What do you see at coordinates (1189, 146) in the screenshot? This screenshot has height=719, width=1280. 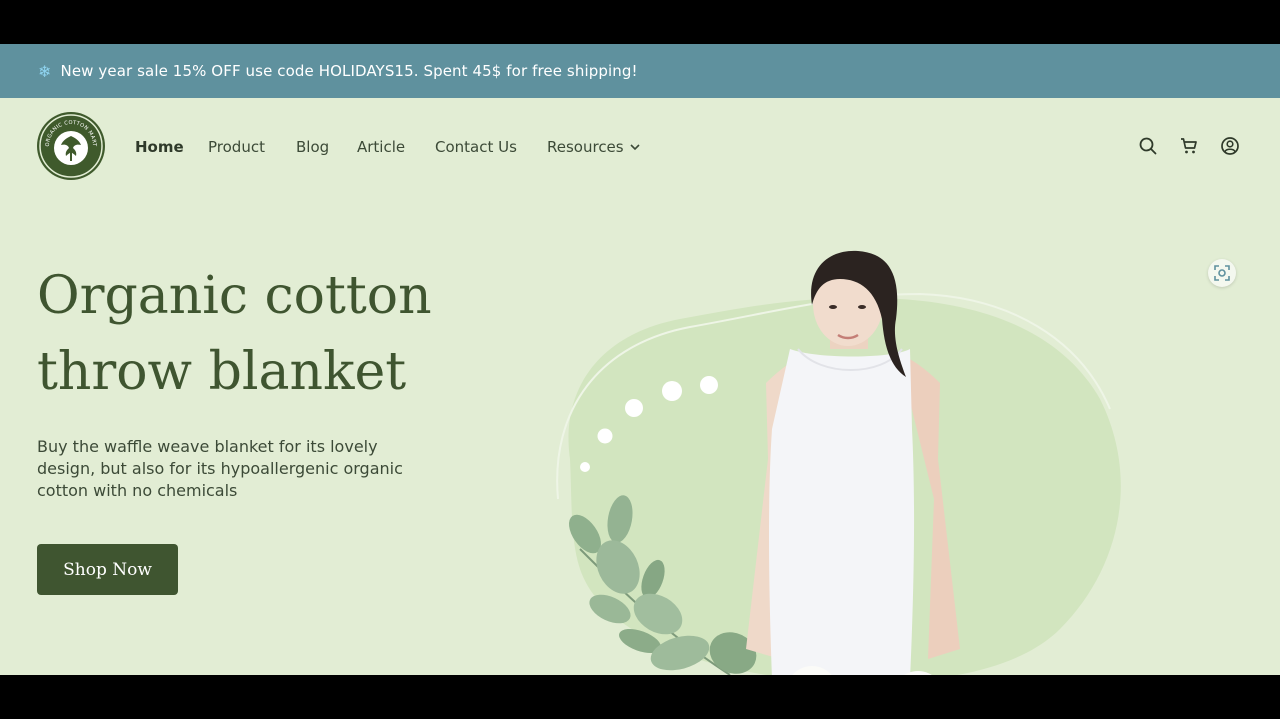 I see `cart-icon` at bounding box center [1189, 146].